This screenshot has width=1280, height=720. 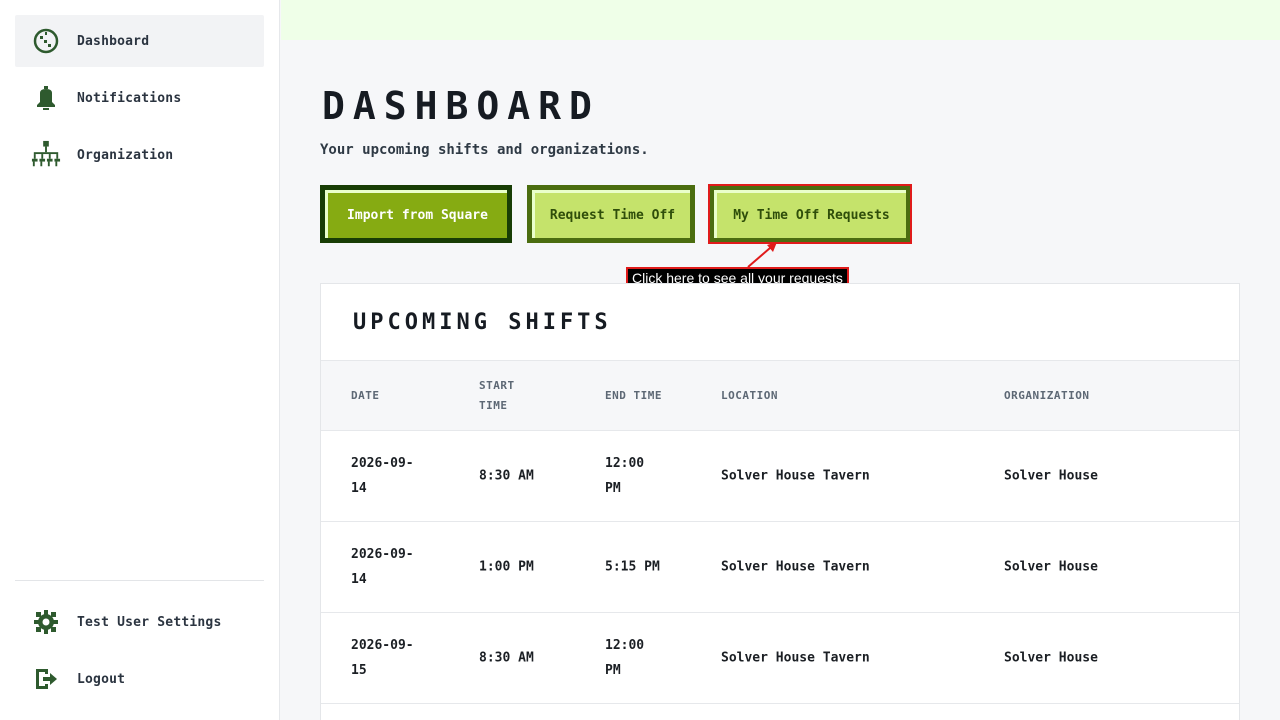 I want to click on logout-icon, so click(x=46, y=679).